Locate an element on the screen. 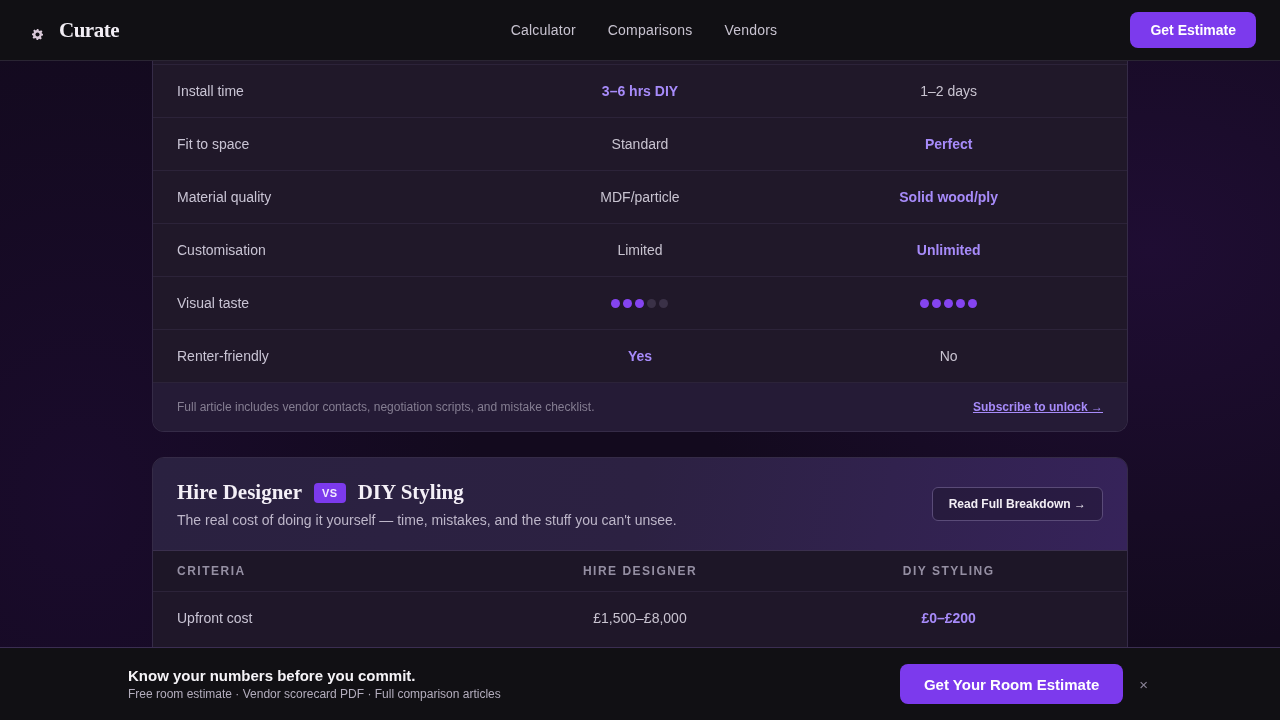  table-cell: Solid wood/ply is located at coordinates (949, 197).